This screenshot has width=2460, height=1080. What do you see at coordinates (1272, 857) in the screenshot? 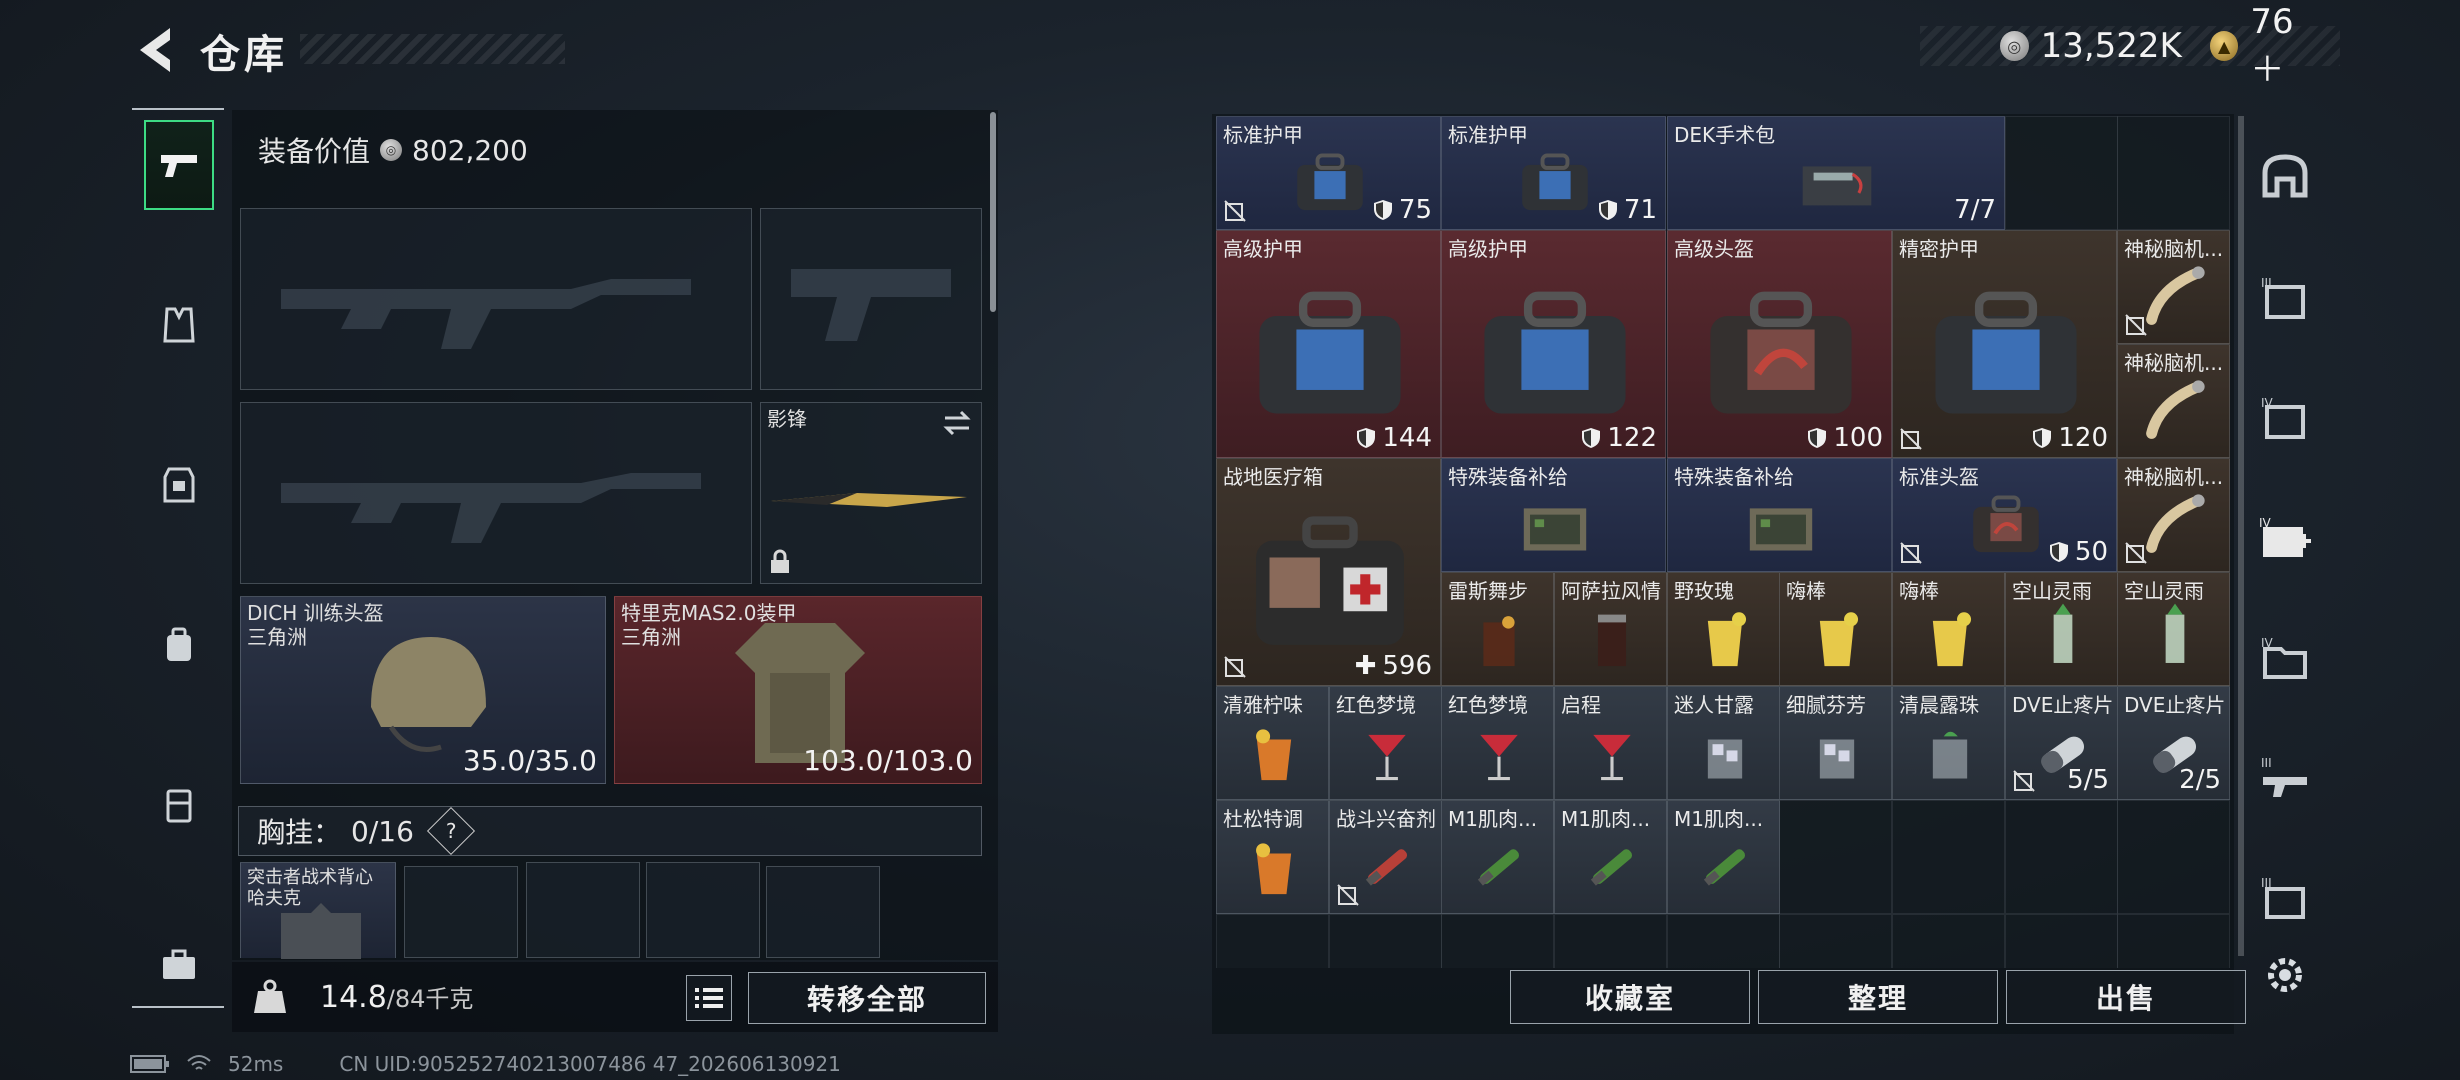
I see `storage-item: 杜松特调` at bounding box center [1272, 857].